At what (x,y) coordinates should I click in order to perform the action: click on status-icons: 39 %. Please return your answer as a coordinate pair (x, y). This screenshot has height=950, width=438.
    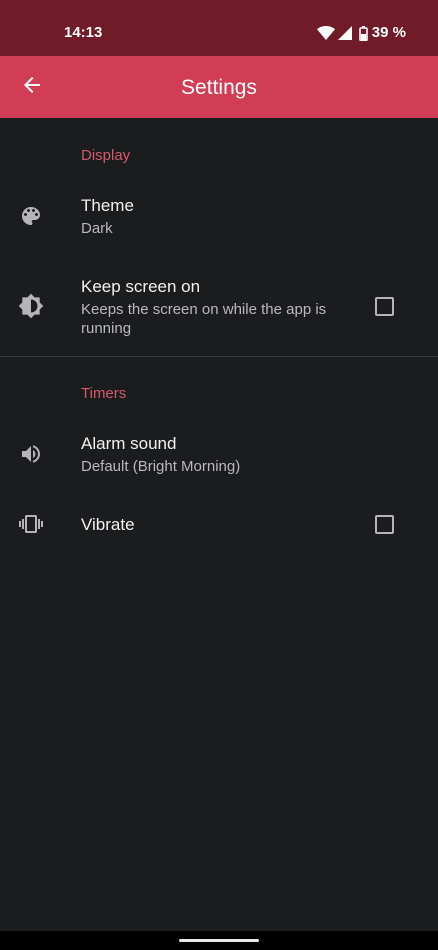
    Looking at the image, I should click on (361, 33).